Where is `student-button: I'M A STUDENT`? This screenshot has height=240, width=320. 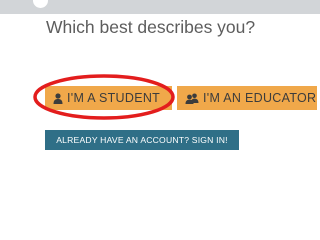 student-button: I'M A STUDENT is located at coordinates (108, 98).